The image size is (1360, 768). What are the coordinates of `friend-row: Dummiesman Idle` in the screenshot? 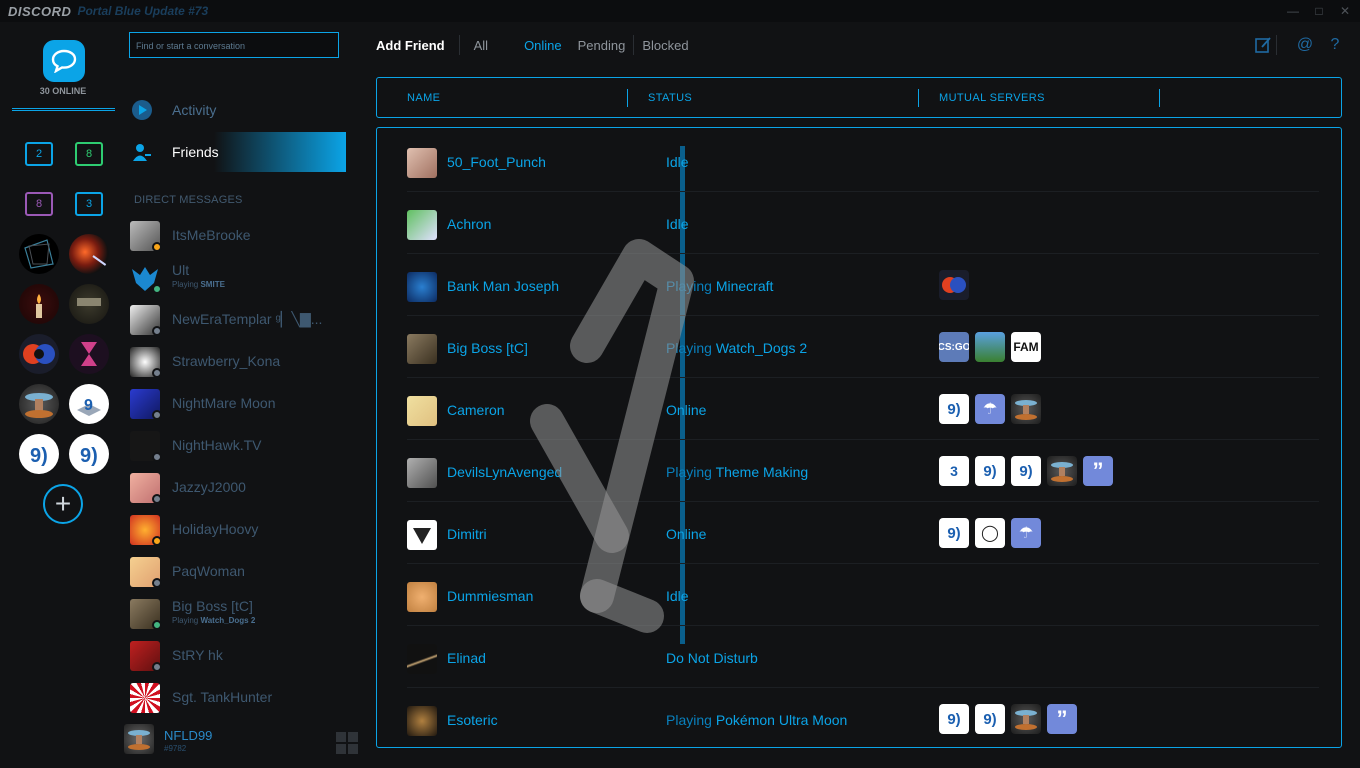 It's located at (863, 595).